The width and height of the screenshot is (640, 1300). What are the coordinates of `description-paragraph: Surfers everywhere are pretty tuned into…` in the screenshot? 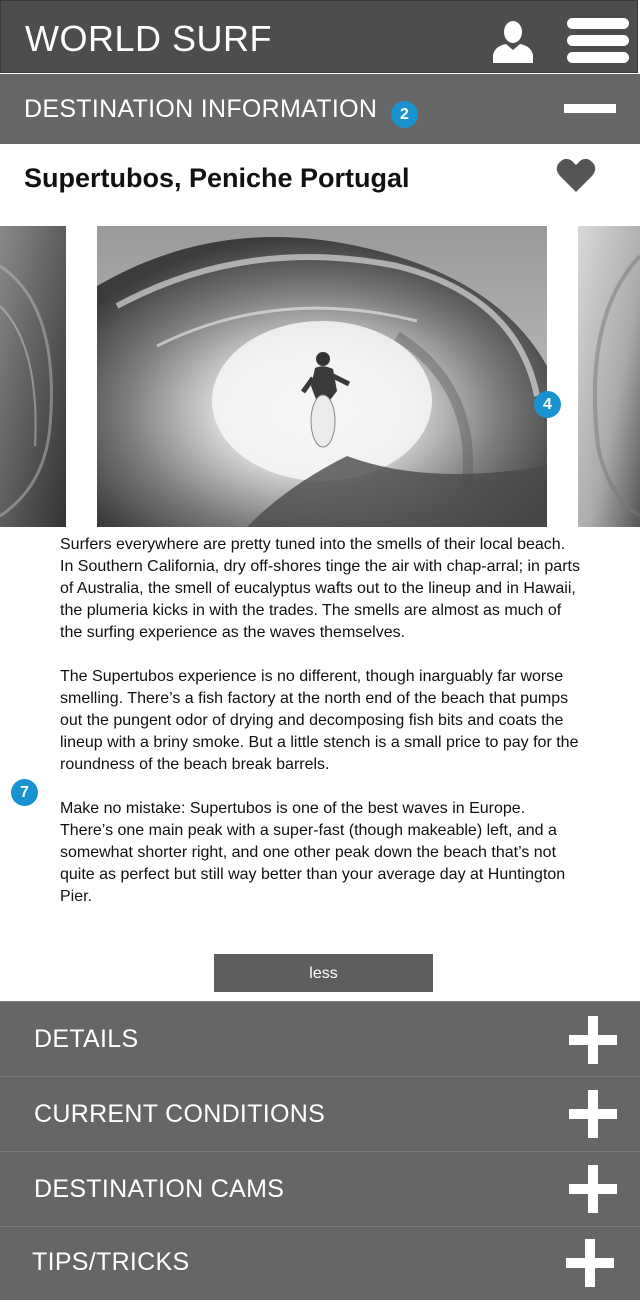 It's located at (320, 588).